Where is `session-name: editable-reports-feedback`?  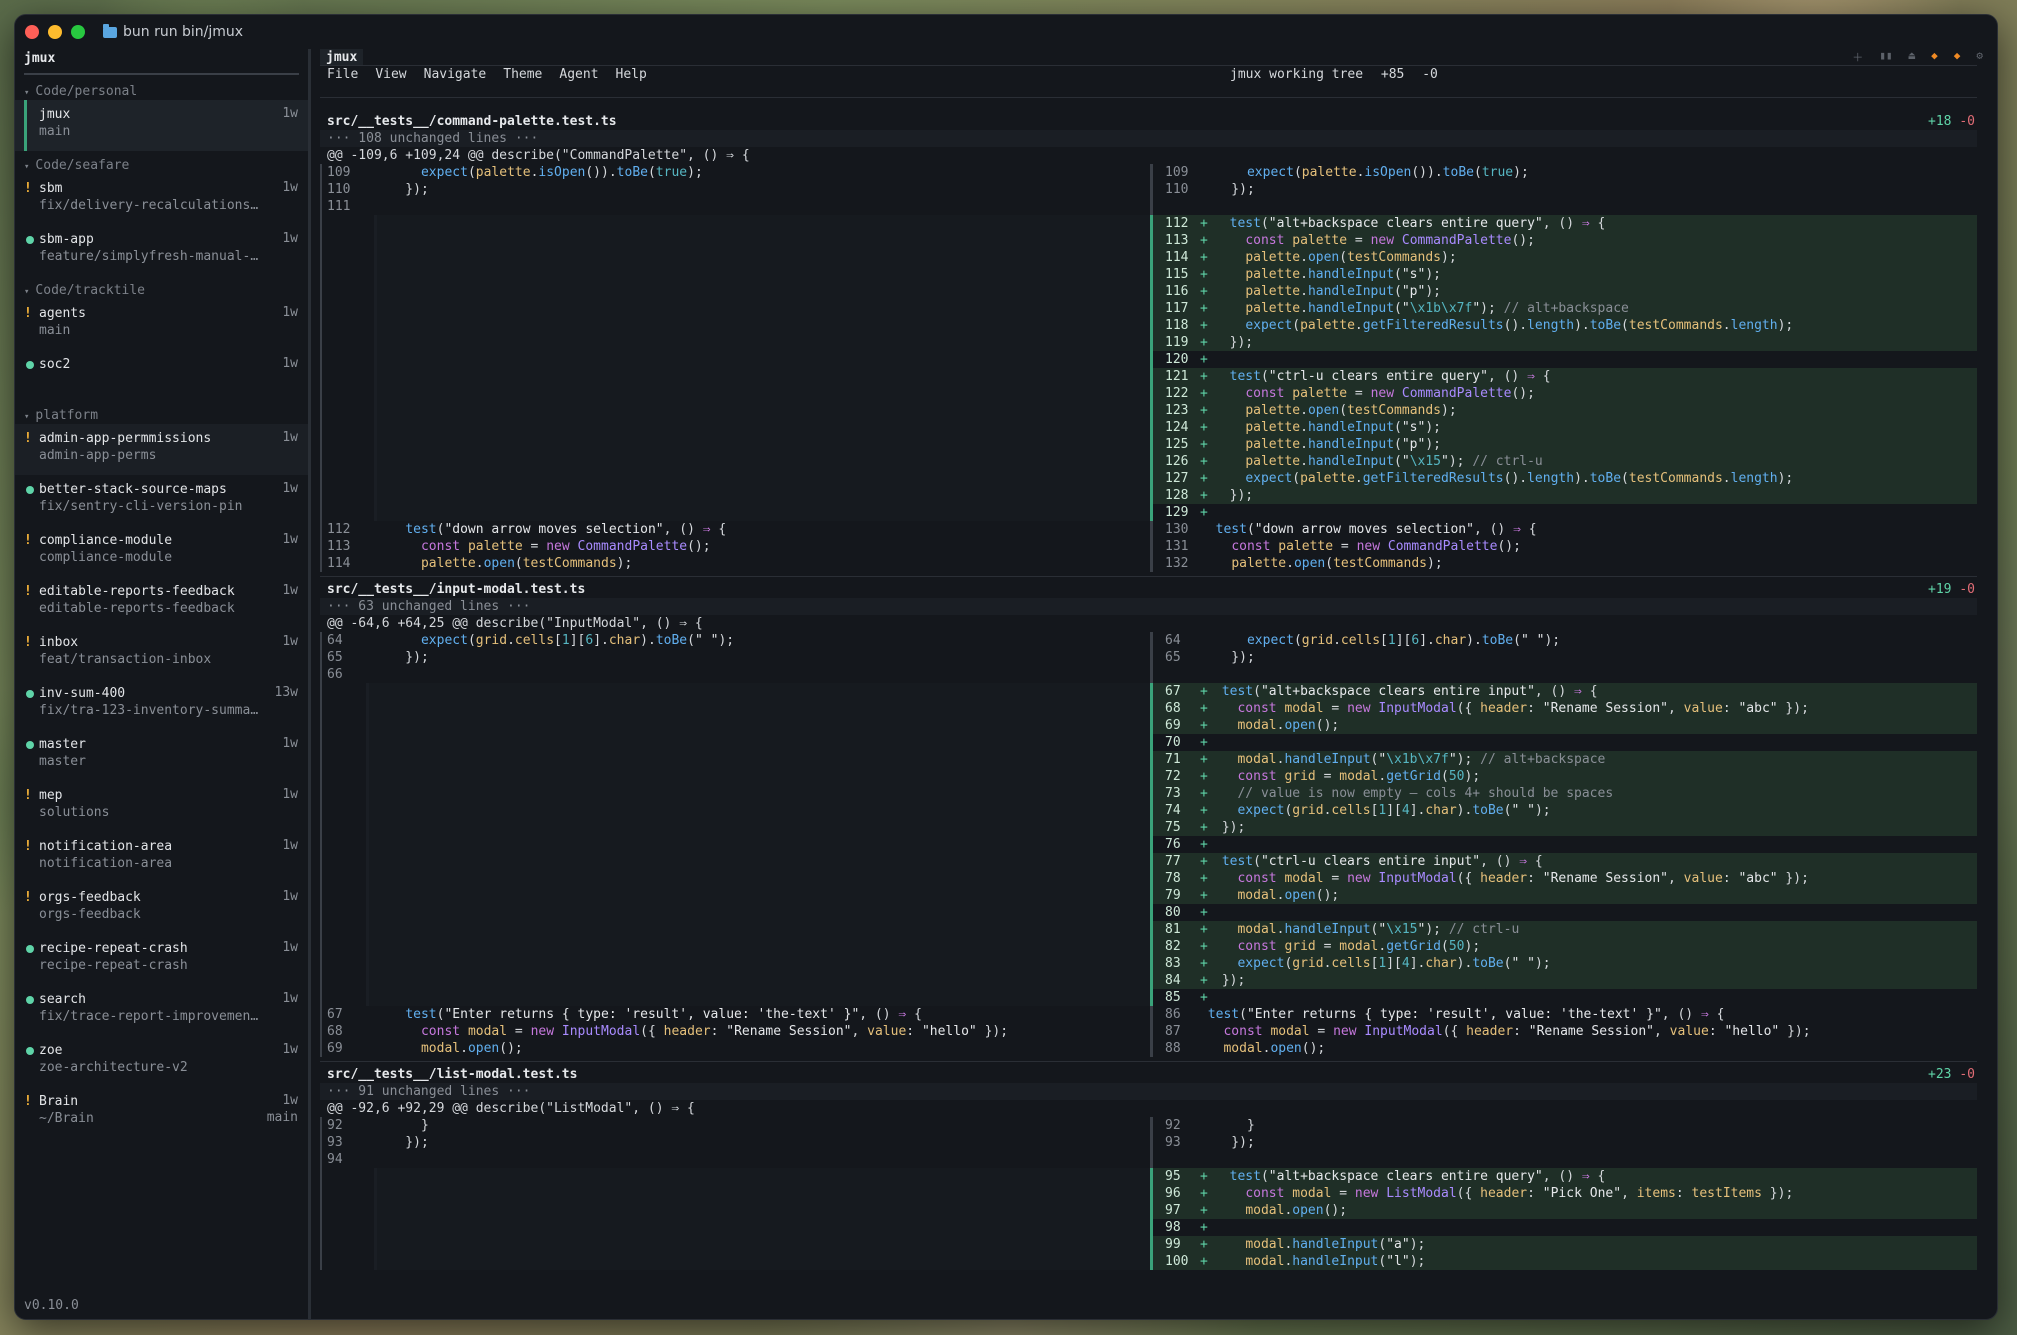
session-name: editable-reports-feedback is located at coordinates (137, 591).